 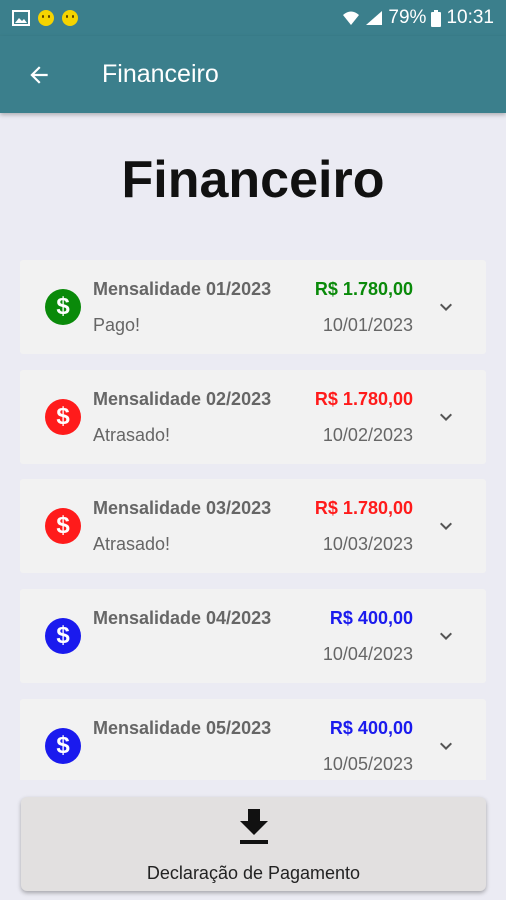 What do you see at coordinates (182, 508) in the screenshot?
I see `payment-title: Mensalidade 03/2023` at bounding box center [182, 508].